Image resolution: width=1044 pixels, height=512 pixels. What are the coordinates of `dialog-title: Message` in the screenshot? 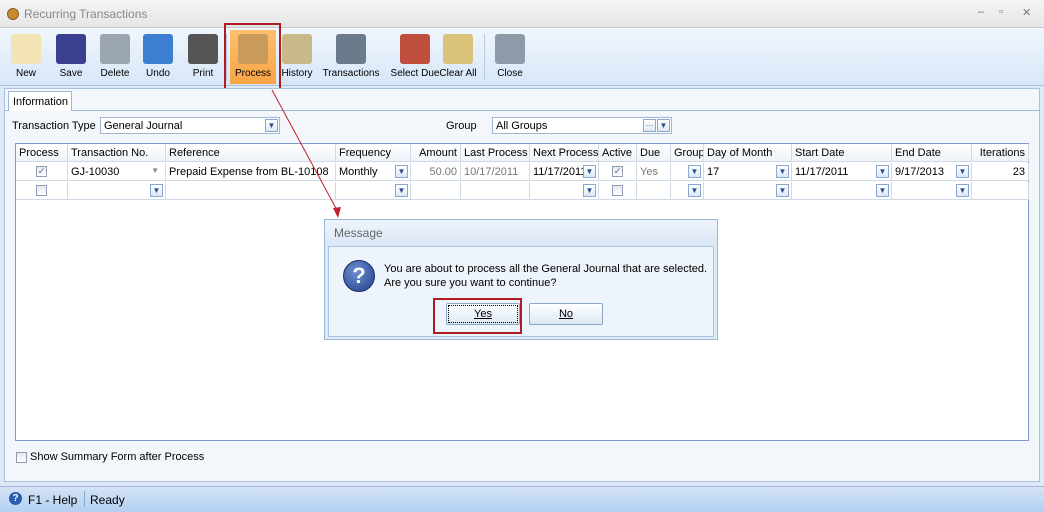 It's located at (521, 232).